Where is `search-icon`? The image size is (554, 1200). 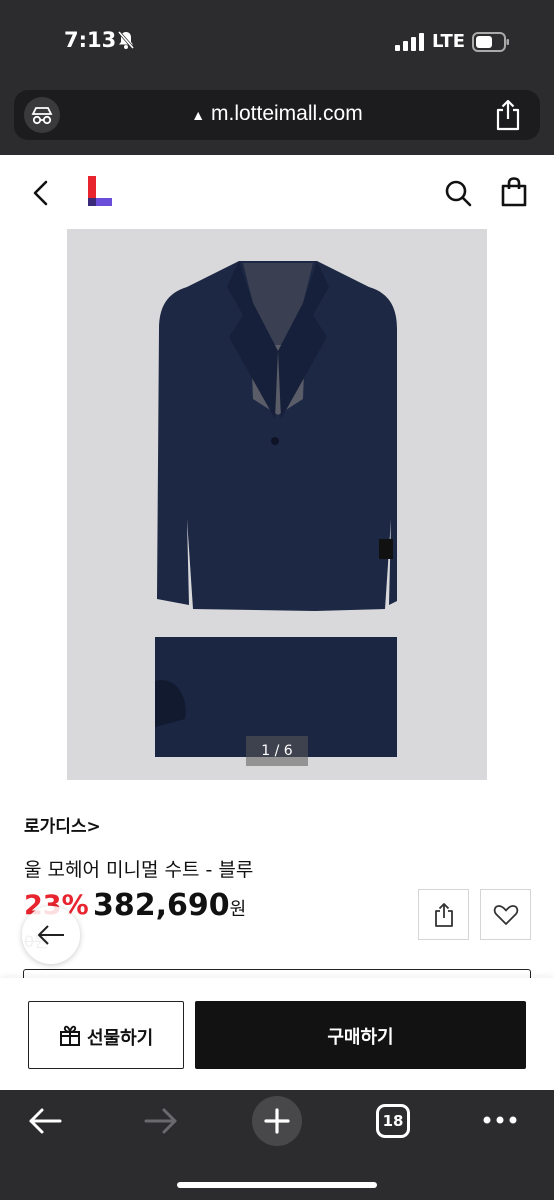
search-icon is located at coordinates (458, 193).